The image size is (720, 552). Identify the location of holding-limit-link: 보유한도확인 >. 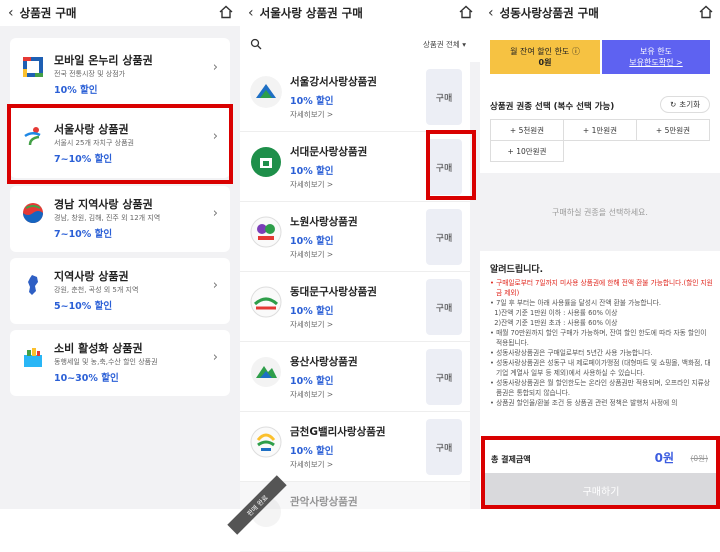
(655, 62).